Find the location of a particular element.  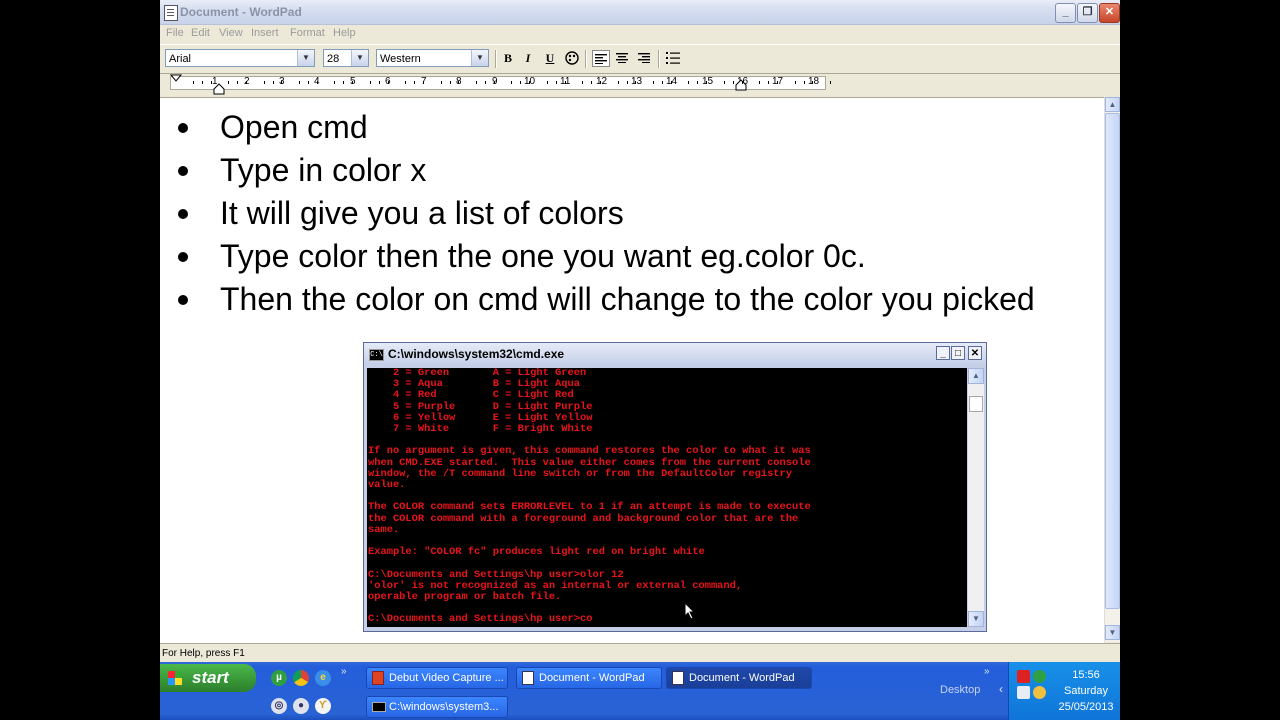

chrome-icon is located at coordinates (301, 678).